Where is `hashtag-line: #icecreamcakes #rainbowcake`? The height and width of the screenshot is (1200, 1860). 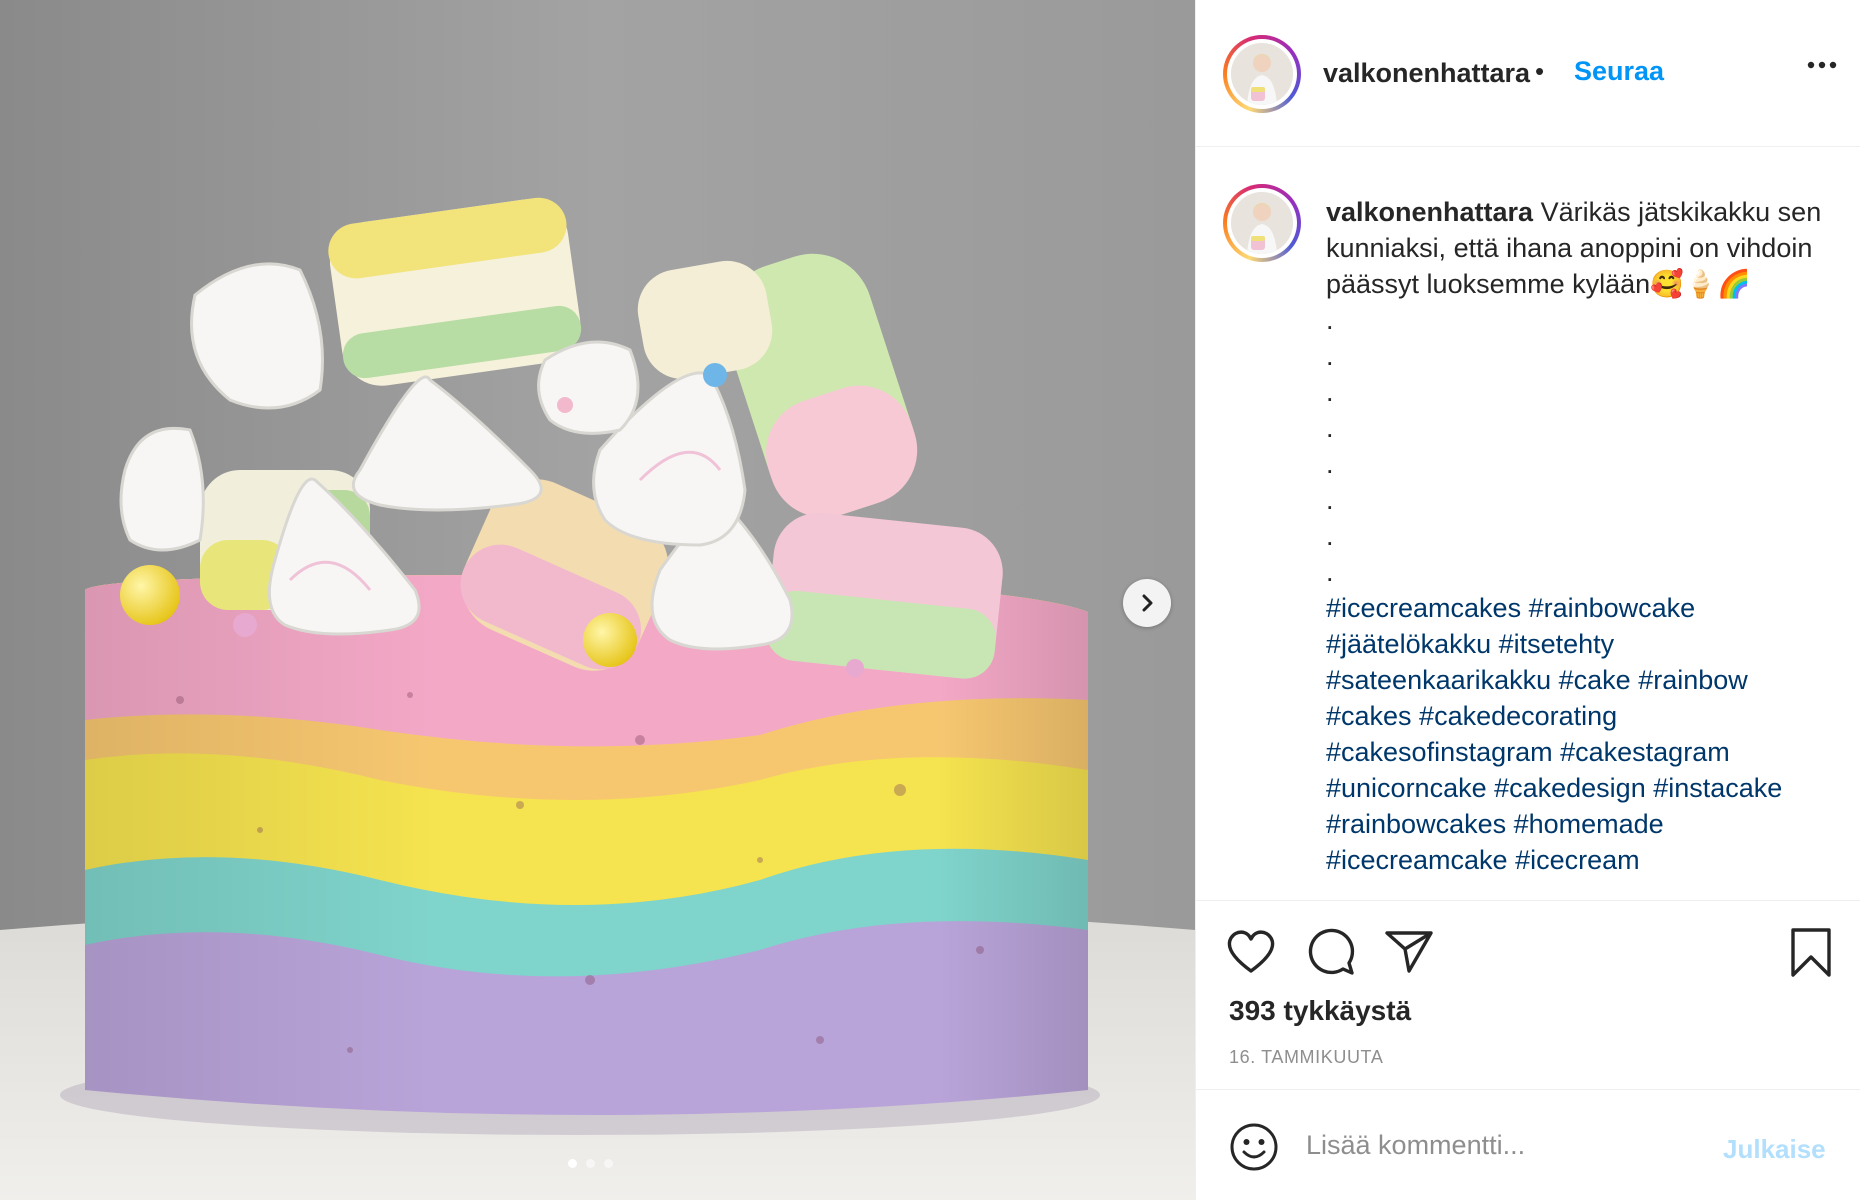 hashtag-line: #icecreamcakes #rainbowcake is located at coordinates (1578, 608).